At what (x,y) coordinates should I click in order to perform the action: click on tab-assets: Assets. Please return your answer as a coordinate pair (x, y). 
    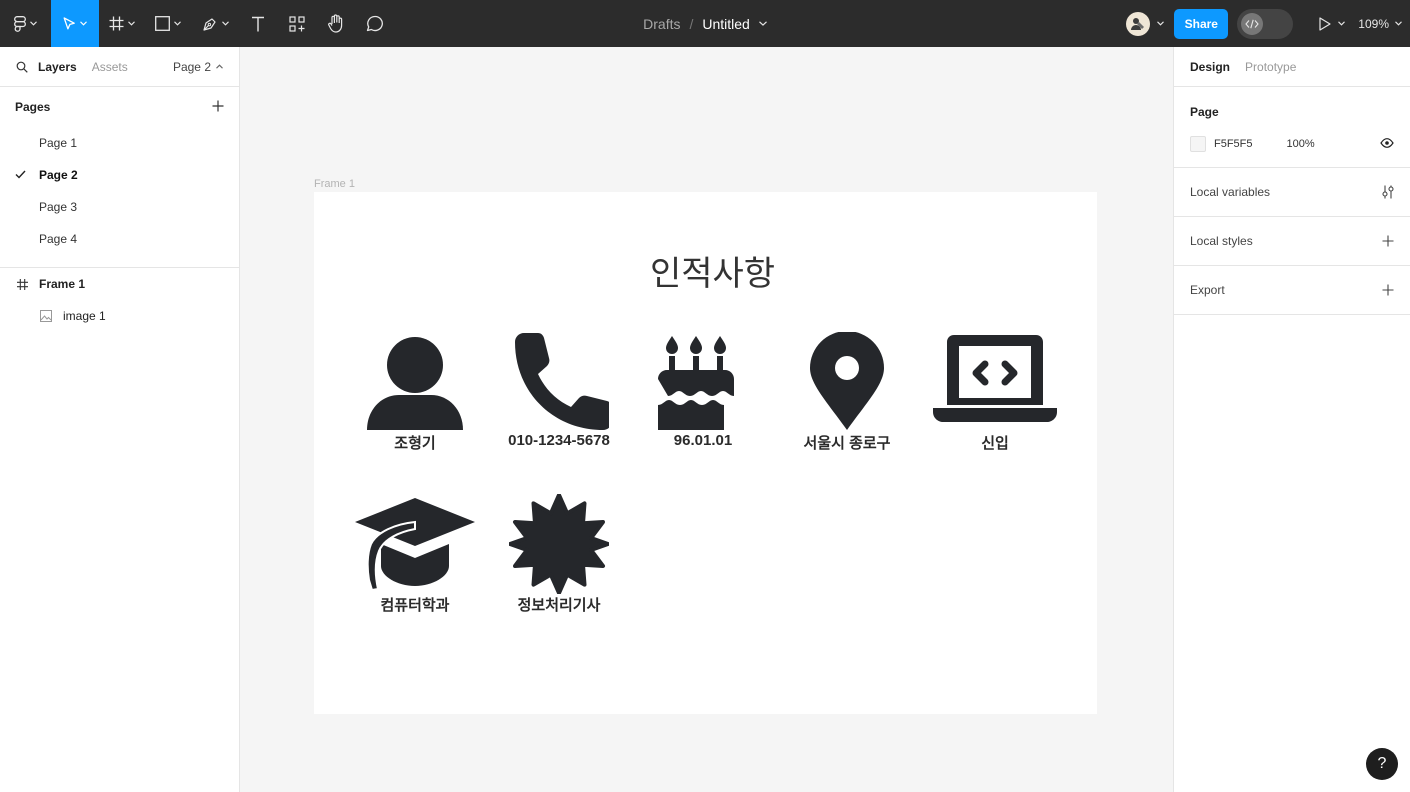
    Looking at the image, I should click on (110, 67).